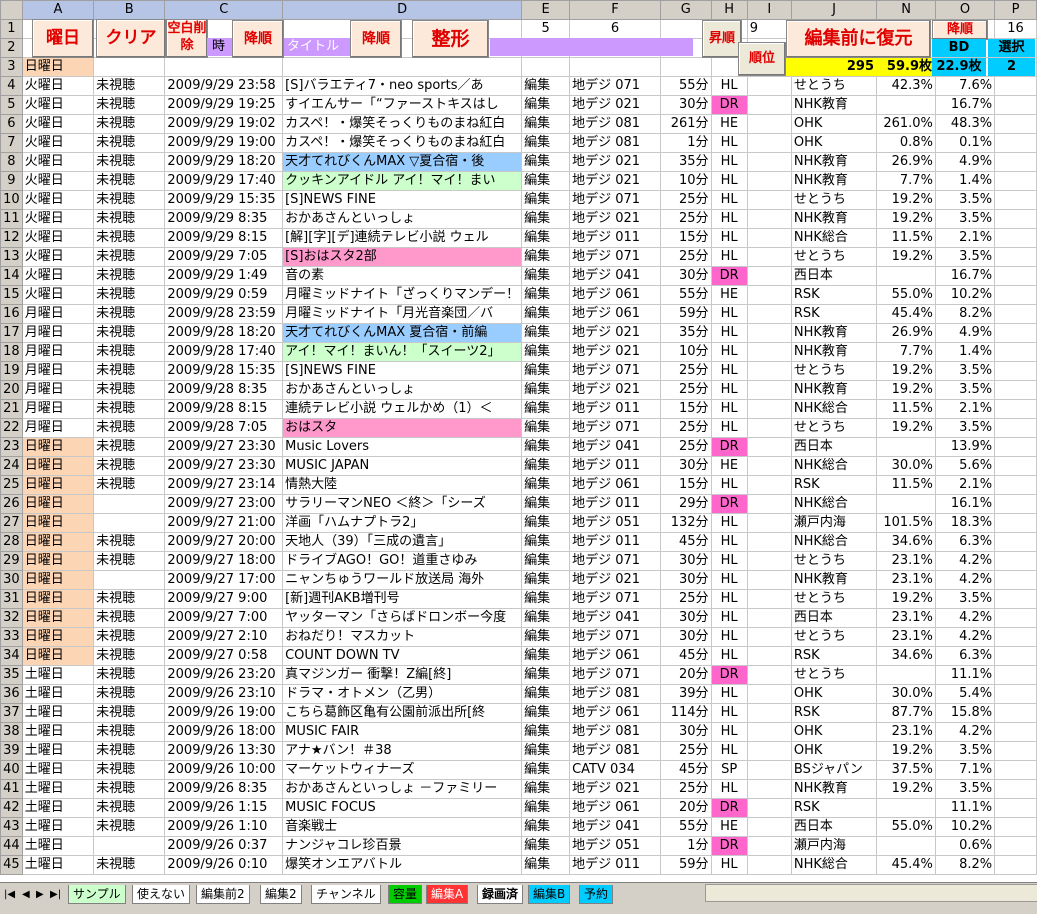  Describe the element at coordinates (11, 675) in the screenshot. I see `row-header: 35` at that location.